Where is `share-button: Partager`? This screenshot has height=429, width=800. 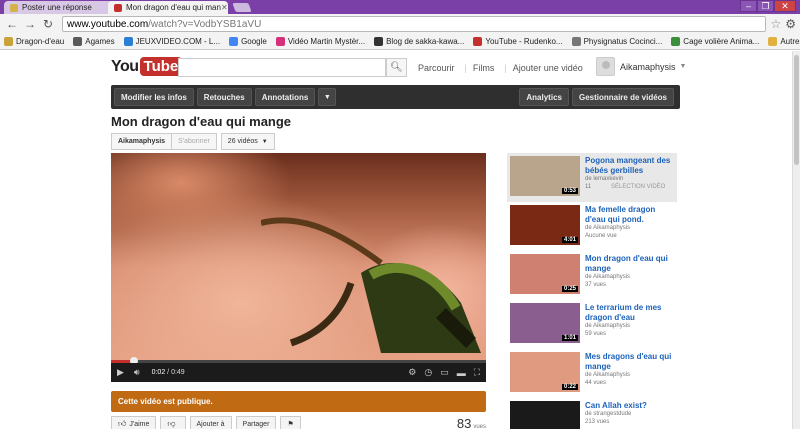
share-button: Partager is located at coordinates (256, 422).